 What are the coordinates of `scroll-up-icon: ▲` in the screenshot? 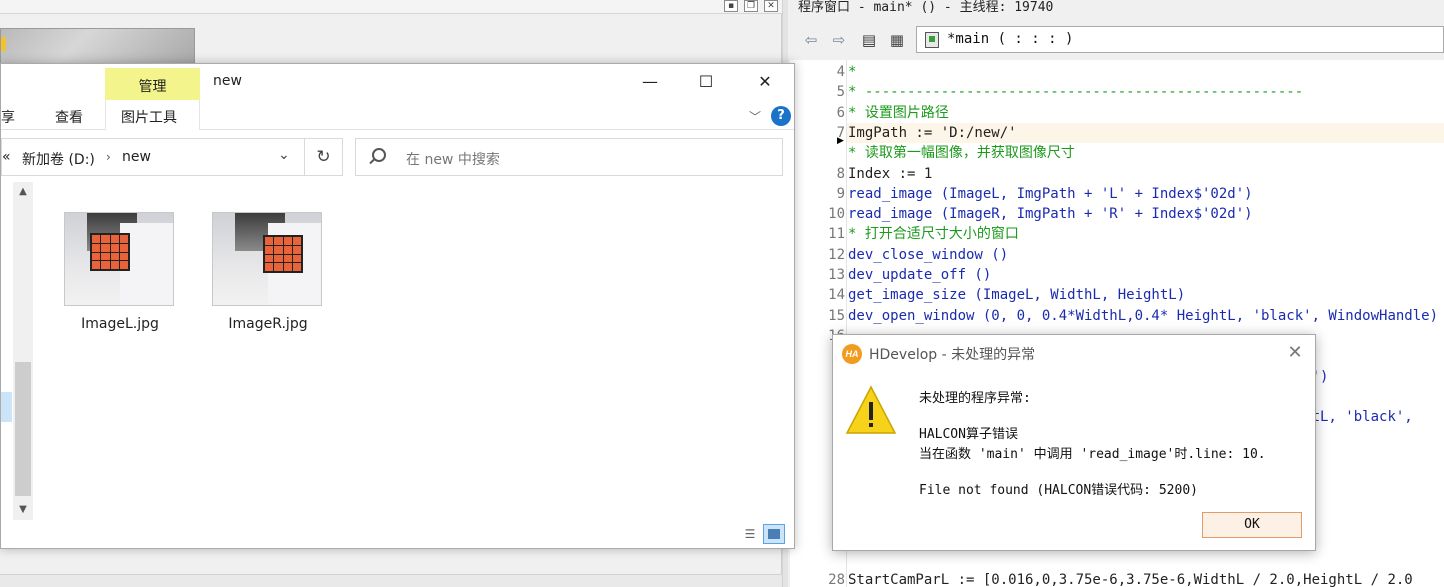 It's located at (23, 191).